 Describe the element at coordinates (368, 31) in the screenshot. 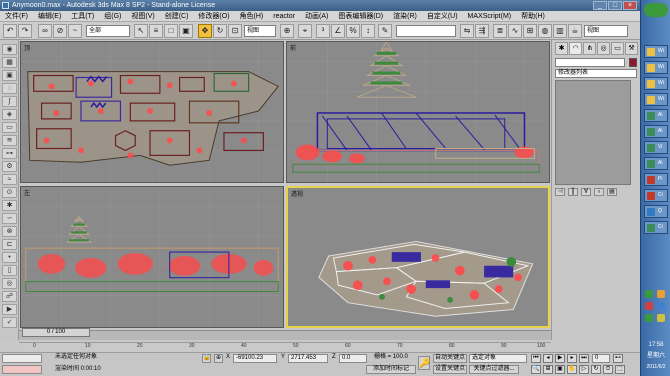

I see `spinner-snap-icon: ↕` at that location.